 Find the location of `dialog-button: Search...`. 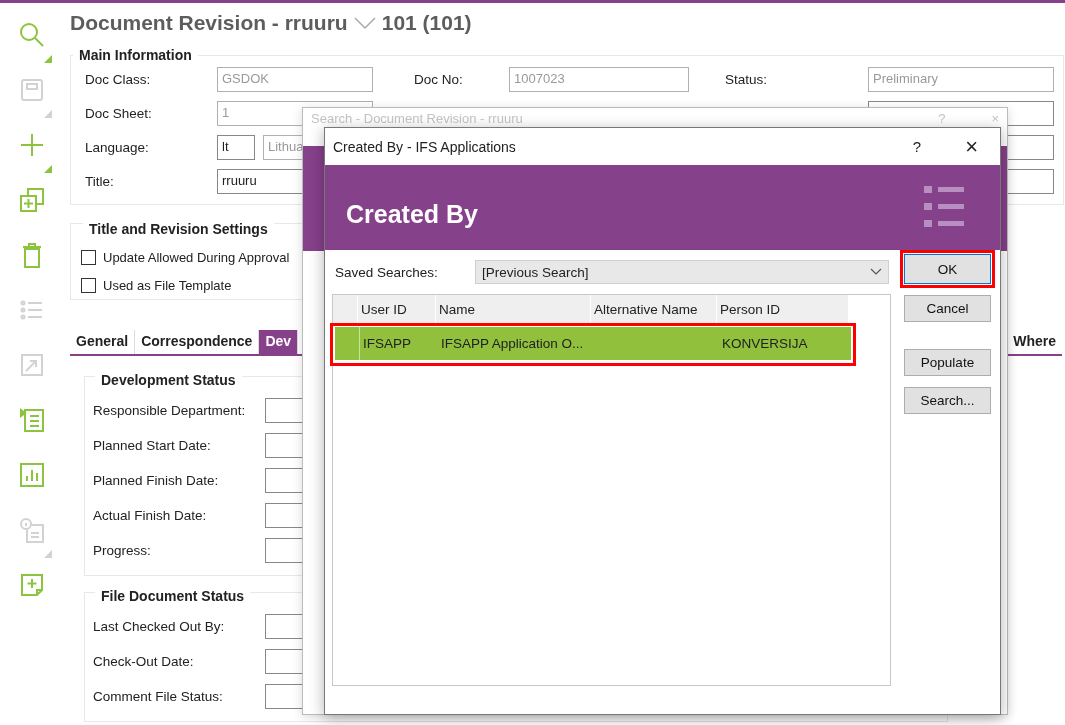

dialog-button: Search... is located at coordinates (947, 400).